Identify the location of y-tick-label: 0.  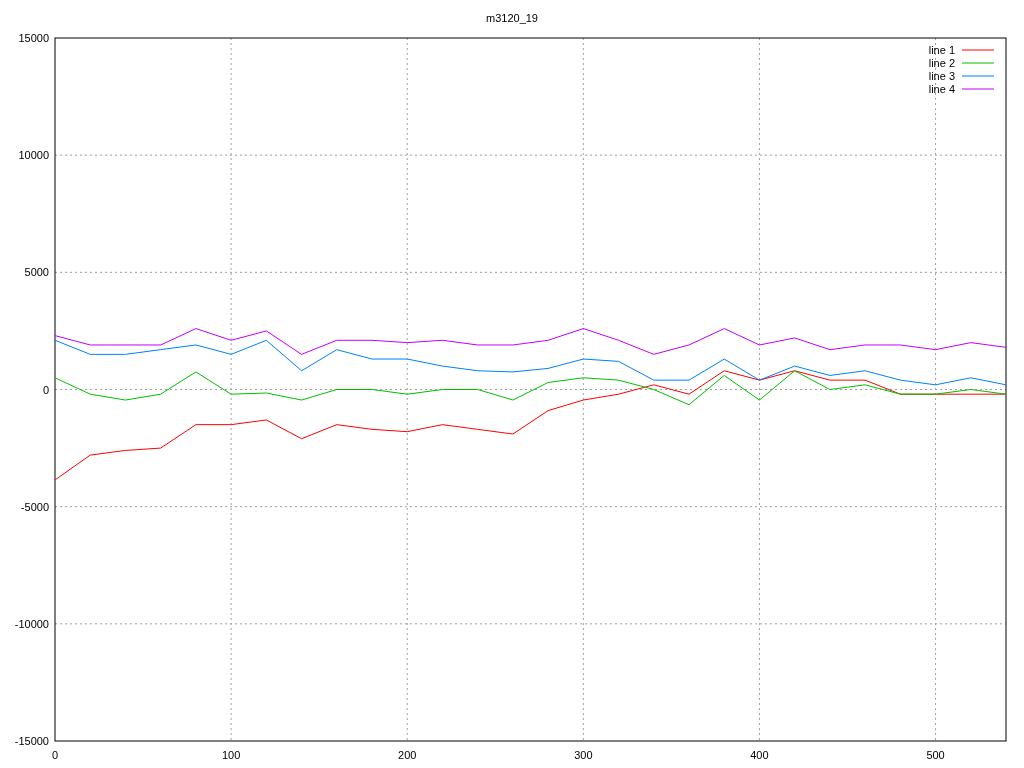
(45, 389).